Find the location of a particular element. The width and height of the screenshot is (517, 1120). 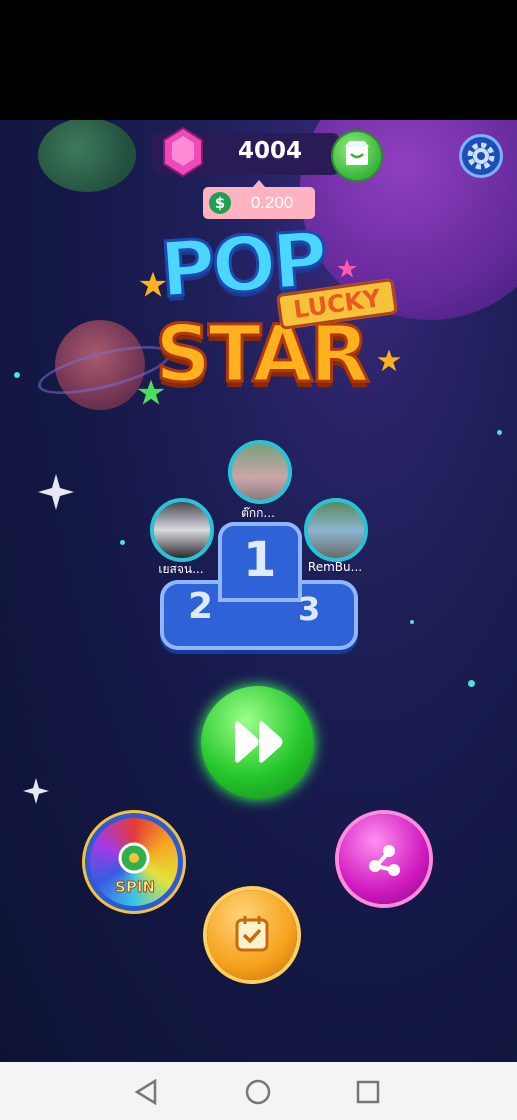

dollar-icon: $ is located at coordinates (220, 203).